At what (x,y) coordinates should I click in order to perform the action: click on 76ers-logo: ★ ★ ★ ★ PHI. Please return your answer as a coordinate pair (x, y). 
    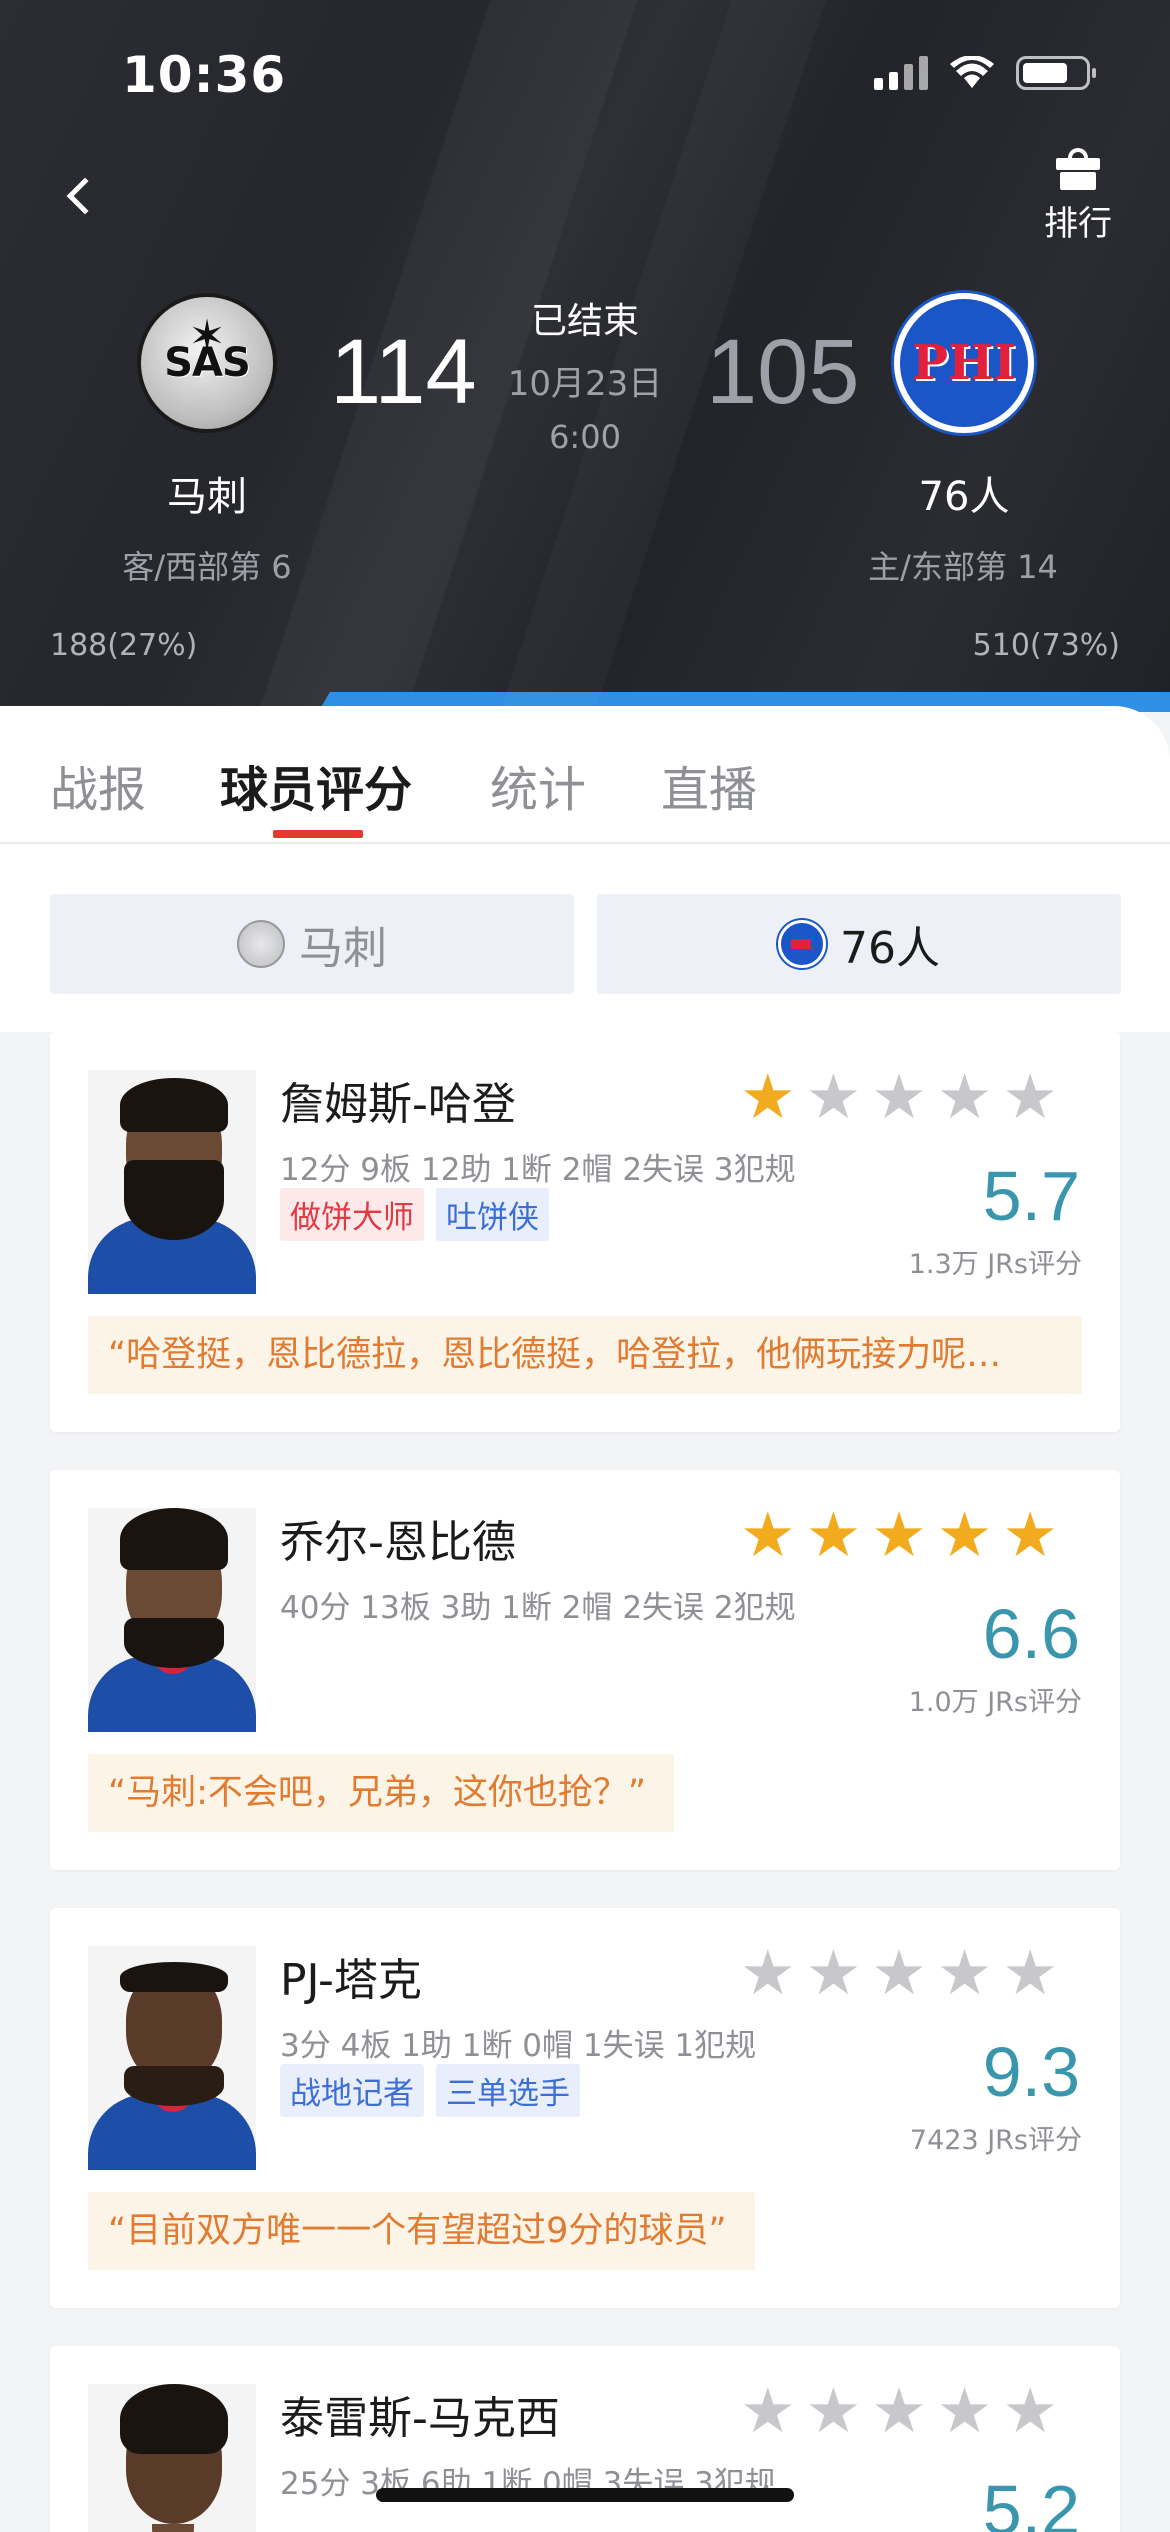
    Looking at the image, I should click on (964, 363).